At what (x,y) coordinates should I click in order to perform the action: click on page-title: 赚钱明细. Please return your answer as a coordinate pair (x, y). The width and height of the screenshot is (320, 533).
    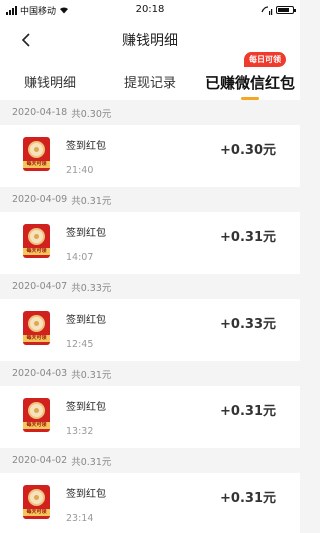
    Looking at the image, I should click on (150, 41).